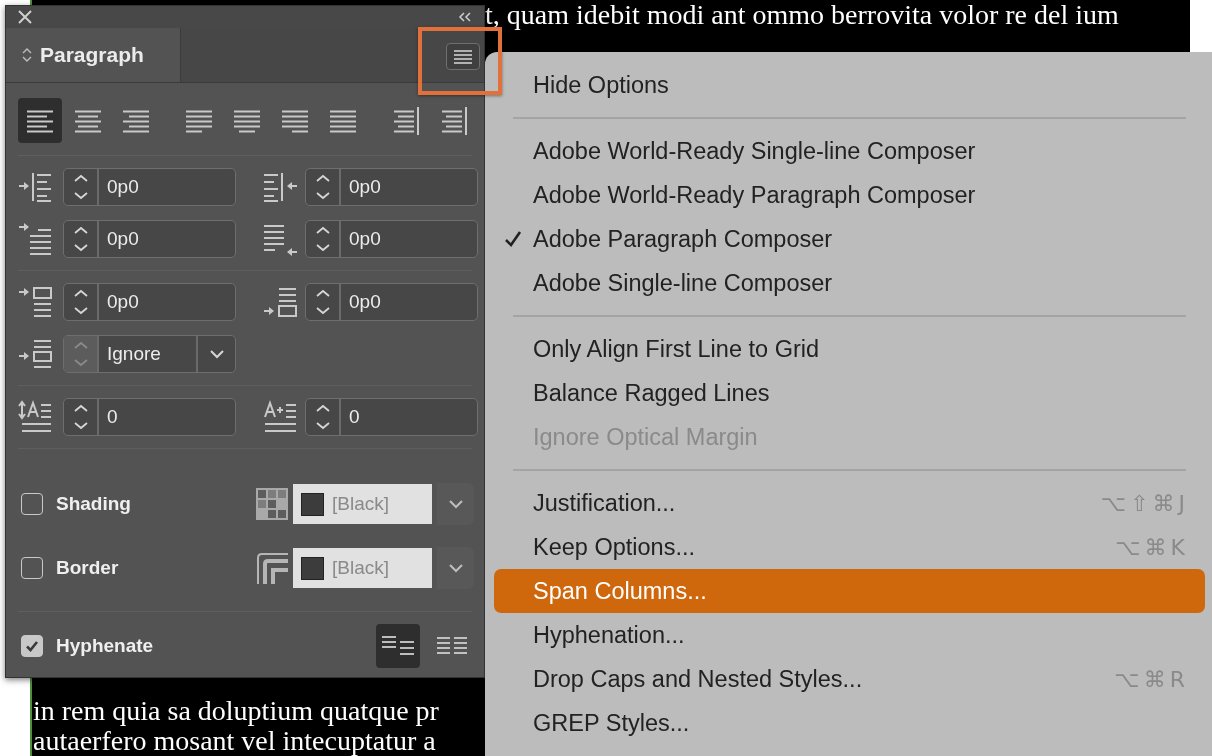 The height and width of the screenshot is (756, 1212). I want to click on checkbox-label: Shading, so click(93, 504).